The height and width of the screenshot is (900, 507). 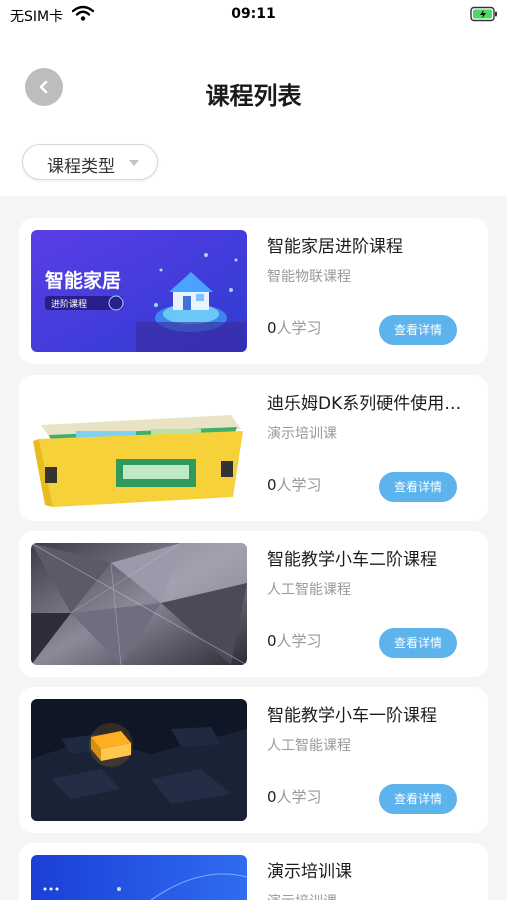 I want to click on course-type-filter: 课程类型, so click(x=90, y=162).